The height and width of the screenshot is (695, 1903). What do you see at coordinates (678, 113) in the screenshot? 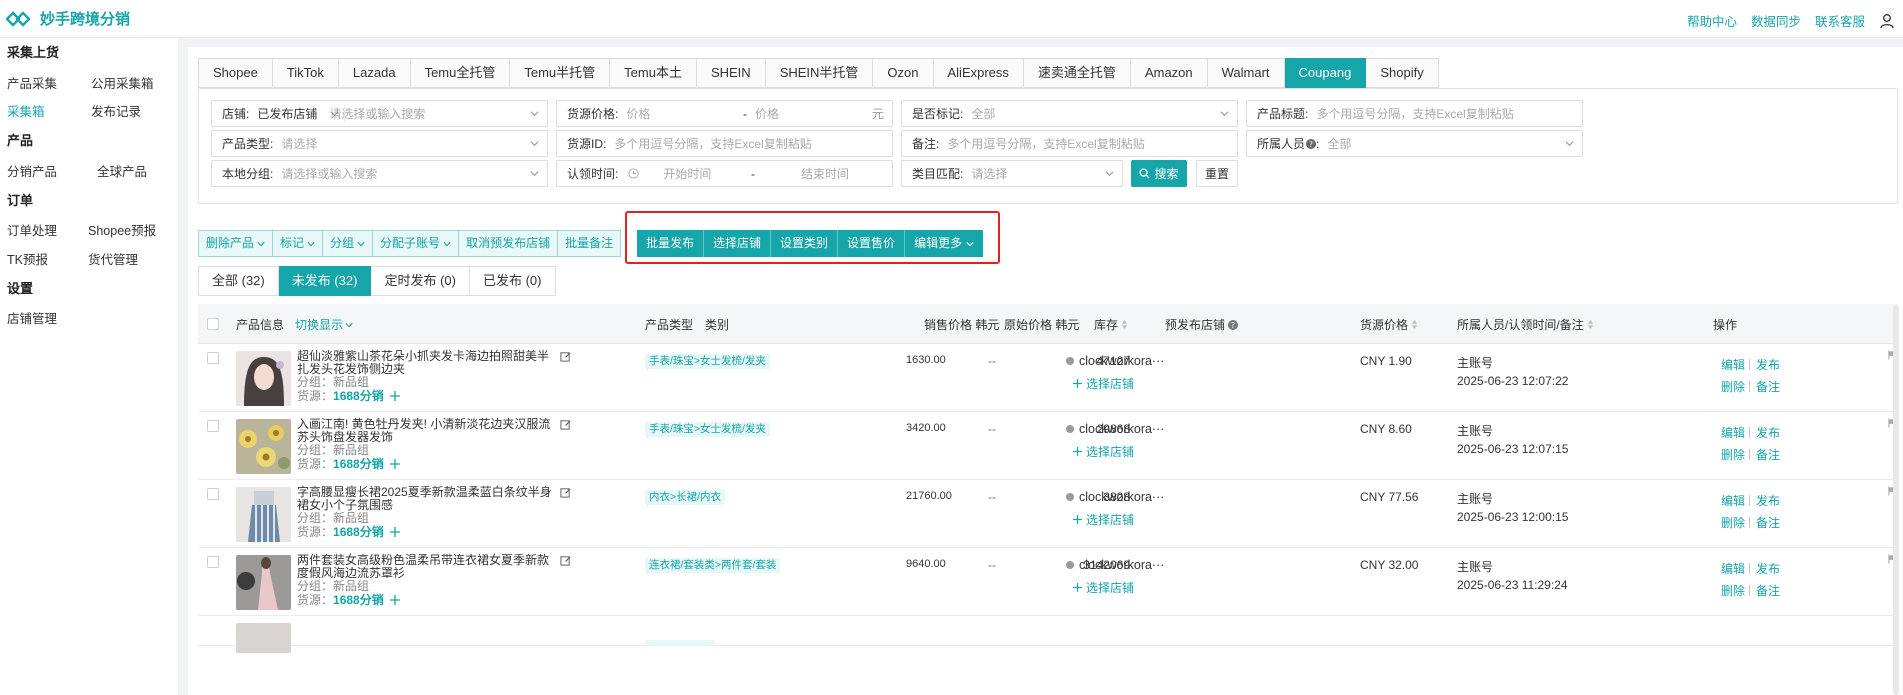
I see `price-min-input: 价格` at bounding box center [678, 113].